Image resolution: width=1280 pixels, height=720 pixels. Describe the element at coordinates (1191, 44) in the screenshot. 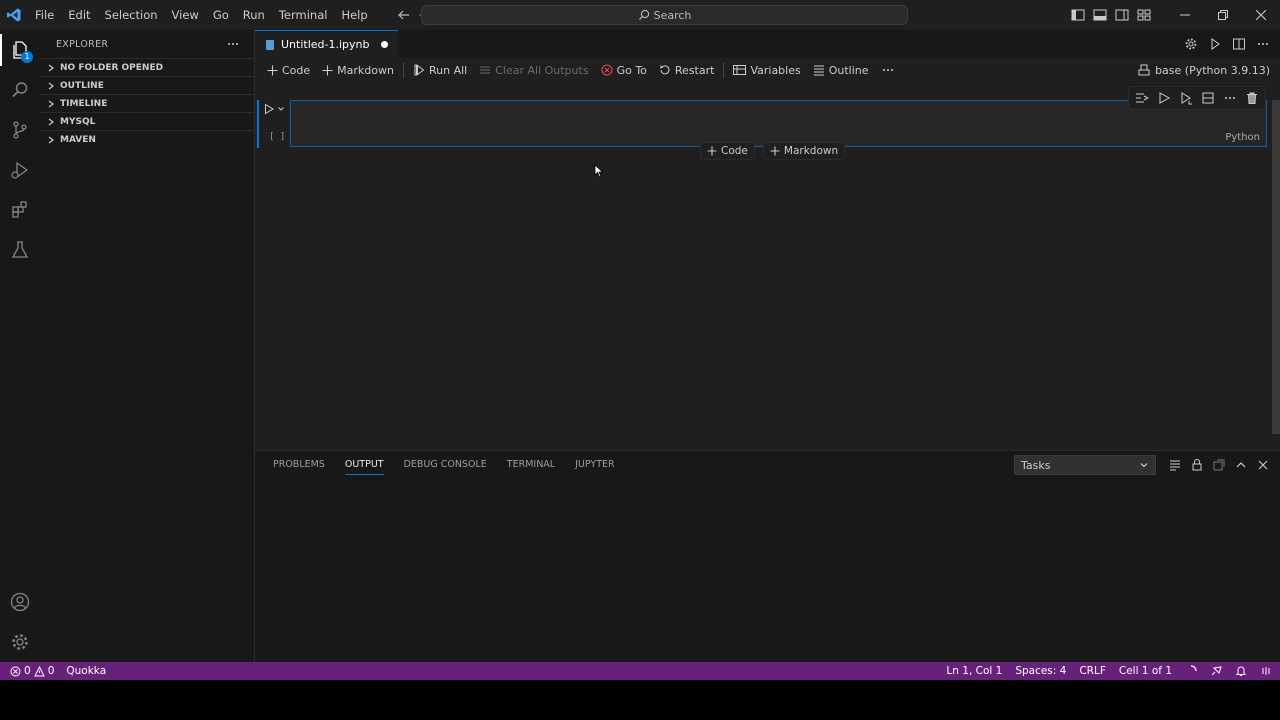

I see `settings-gear-icon` at that location.